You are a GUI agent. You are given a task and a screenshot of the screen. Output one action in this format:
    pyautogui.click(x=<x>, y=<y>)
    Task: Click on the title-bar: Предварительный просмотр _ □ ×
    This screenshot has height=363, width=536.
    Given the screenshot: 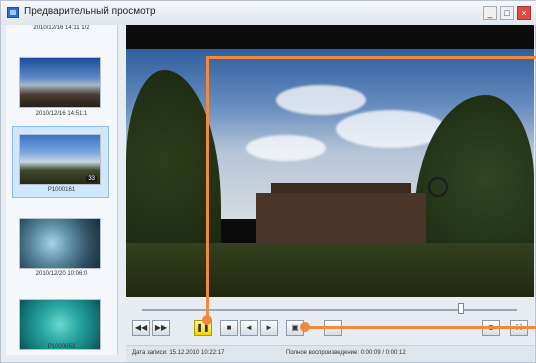 What is the action you would take?
    pyautogui.click(x=268, y=13)
    